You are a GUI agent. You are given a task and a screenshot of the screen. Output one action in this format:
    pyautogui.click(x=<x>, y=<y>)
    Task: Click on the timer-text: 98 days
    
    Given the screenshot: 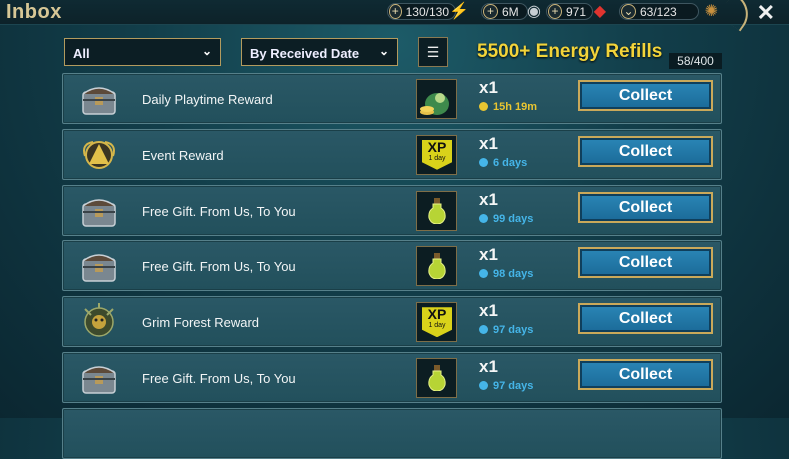 What is the action you would take?
    pyautogui.click(x=513, y=274)
    